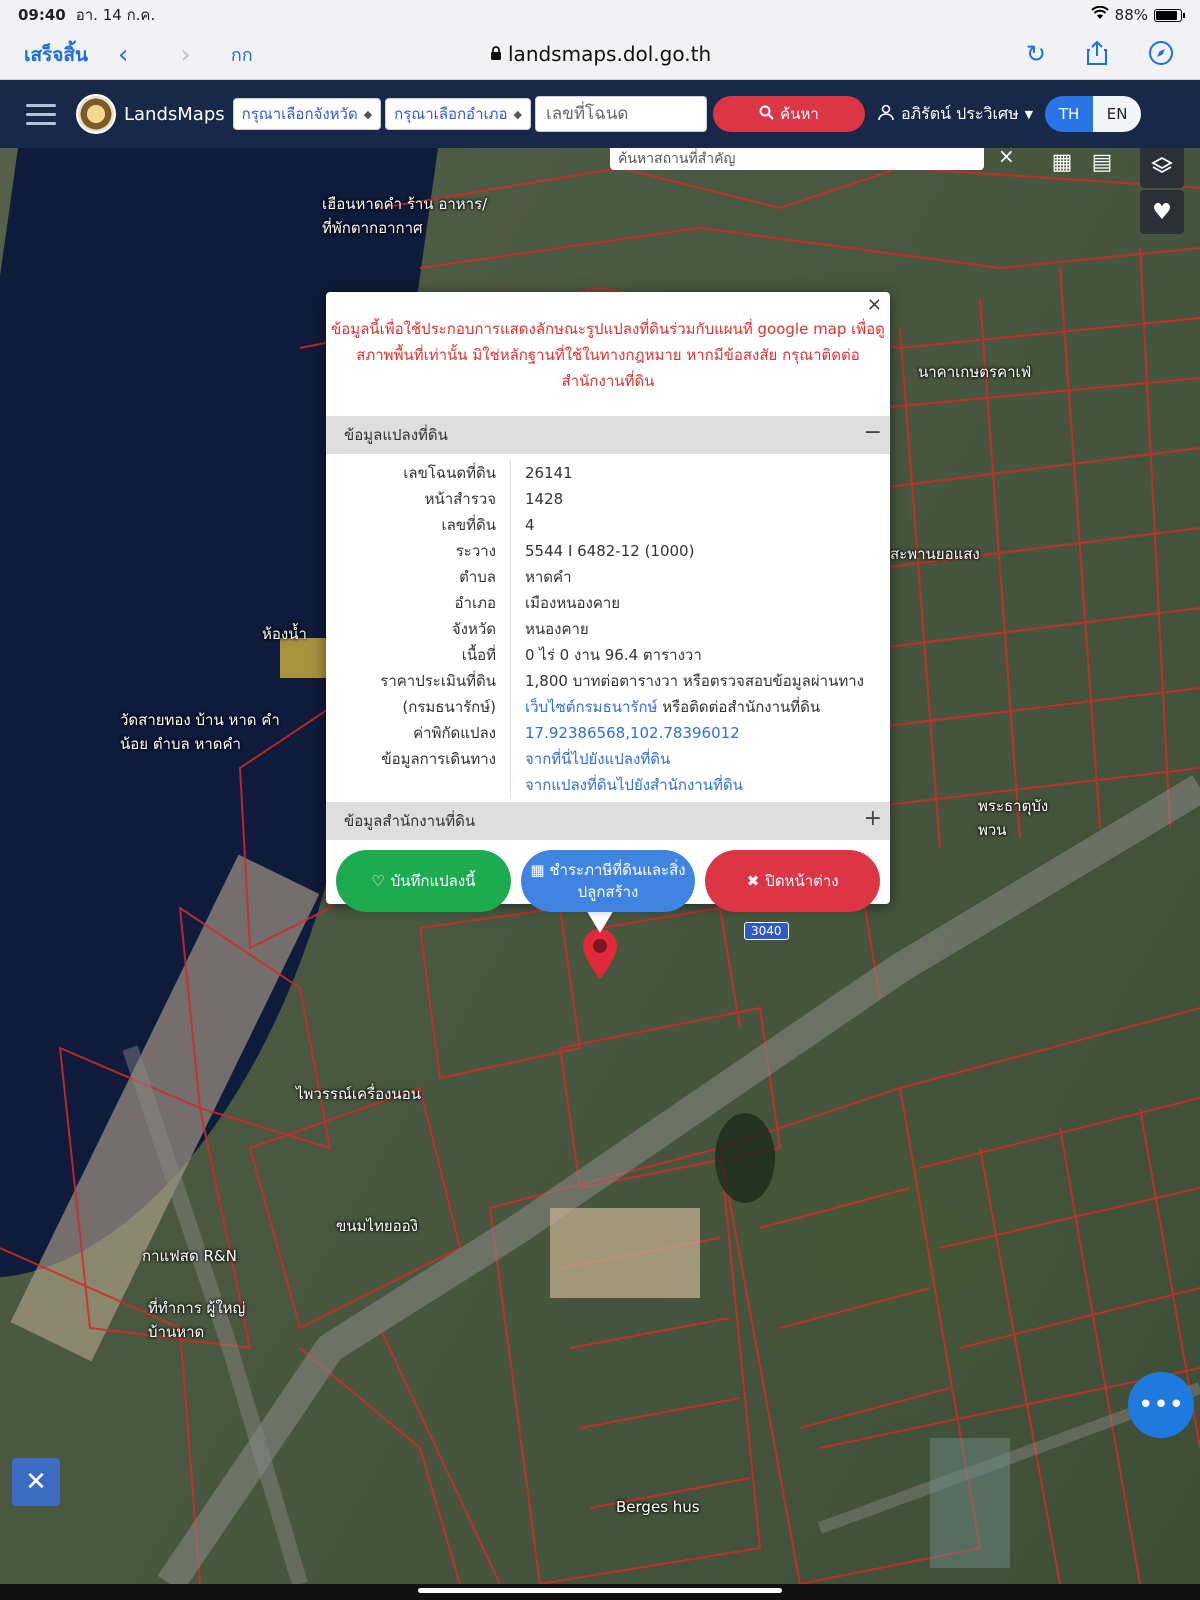 This screenshot has width=1200, height=1600. Describe the element at coordinates (1023, 818) in the screenshot. I see `map-label: พระธาตุบังพวน` at that location.